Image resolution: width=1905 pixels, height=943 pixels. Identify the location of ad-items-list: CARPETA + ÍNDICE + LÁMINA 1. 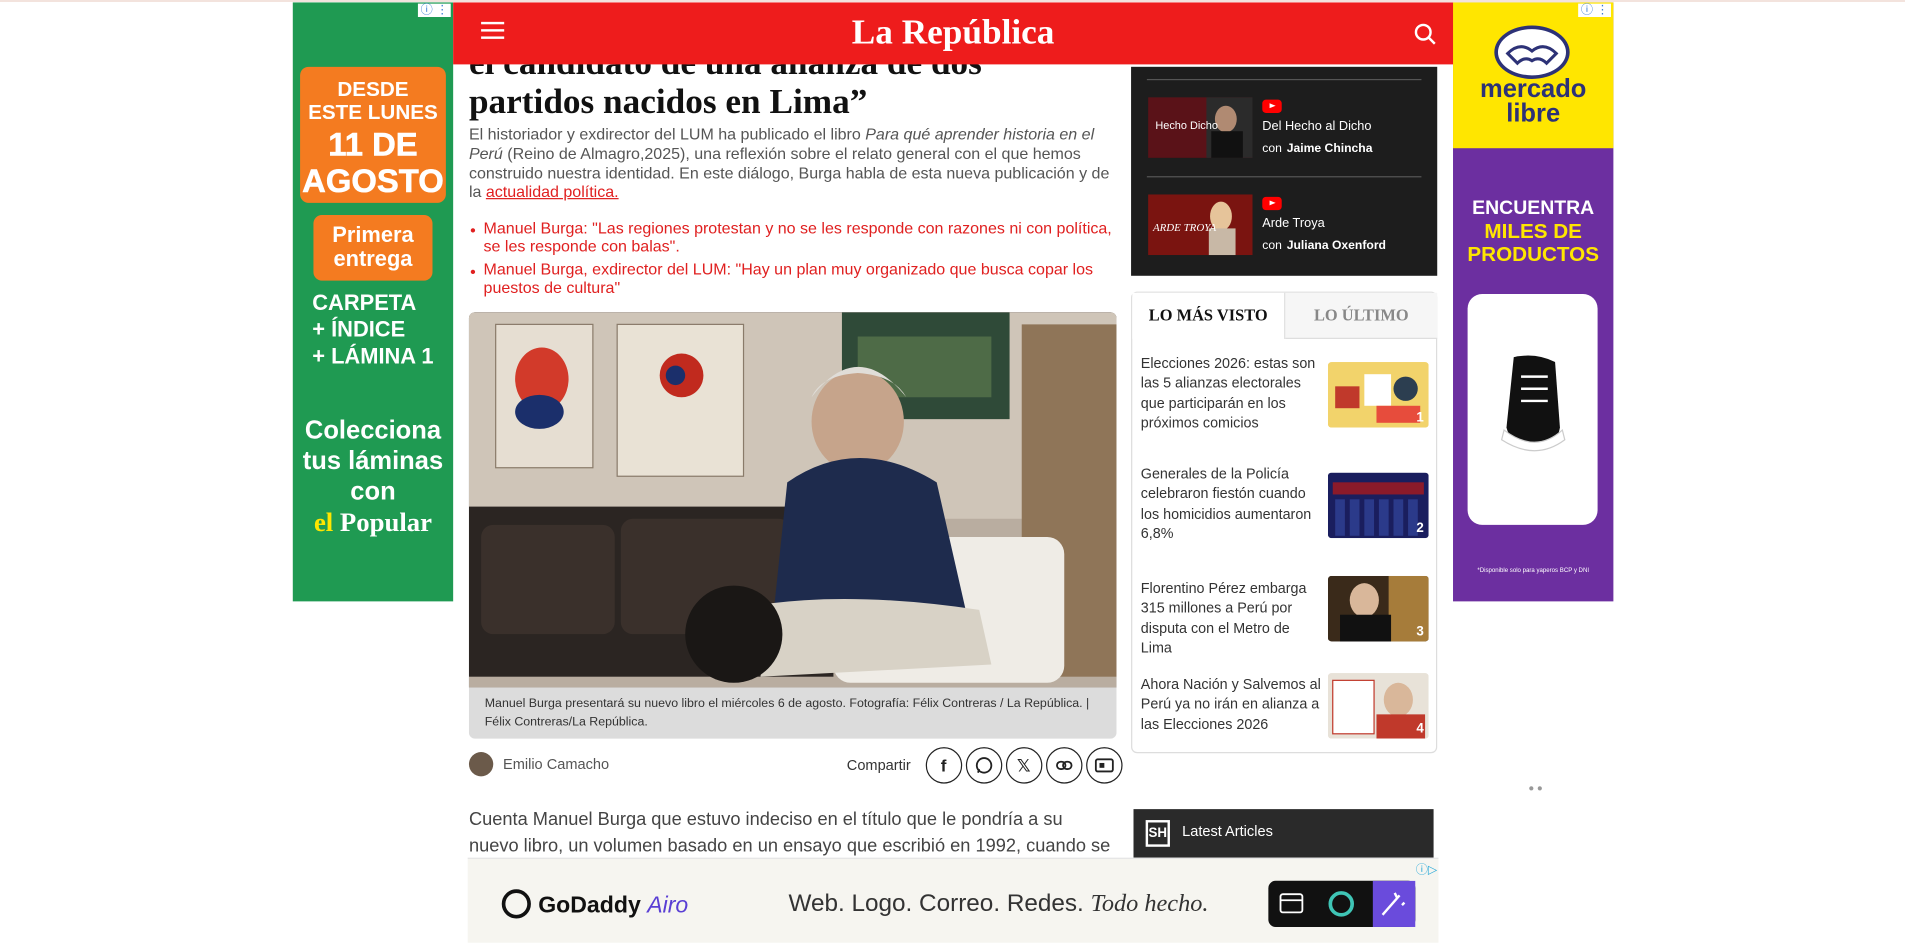
(372, 329).